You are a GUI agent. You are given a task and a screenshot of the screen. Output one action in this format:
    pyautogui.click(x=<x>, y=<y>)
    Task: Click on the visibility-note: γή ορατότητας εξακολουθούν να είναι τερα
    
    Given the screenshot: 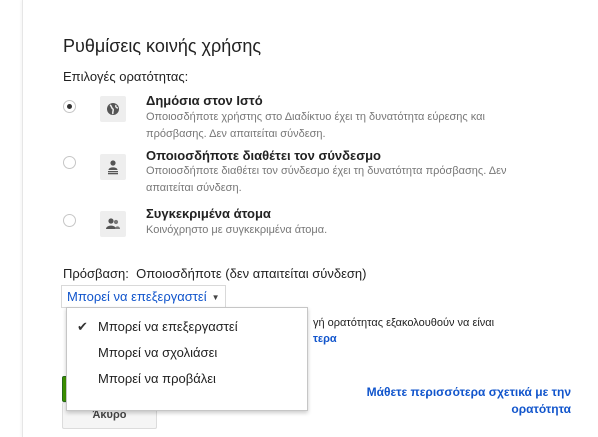 What is the action you would take?
    pyautogui.click(x=453, y=331)
    